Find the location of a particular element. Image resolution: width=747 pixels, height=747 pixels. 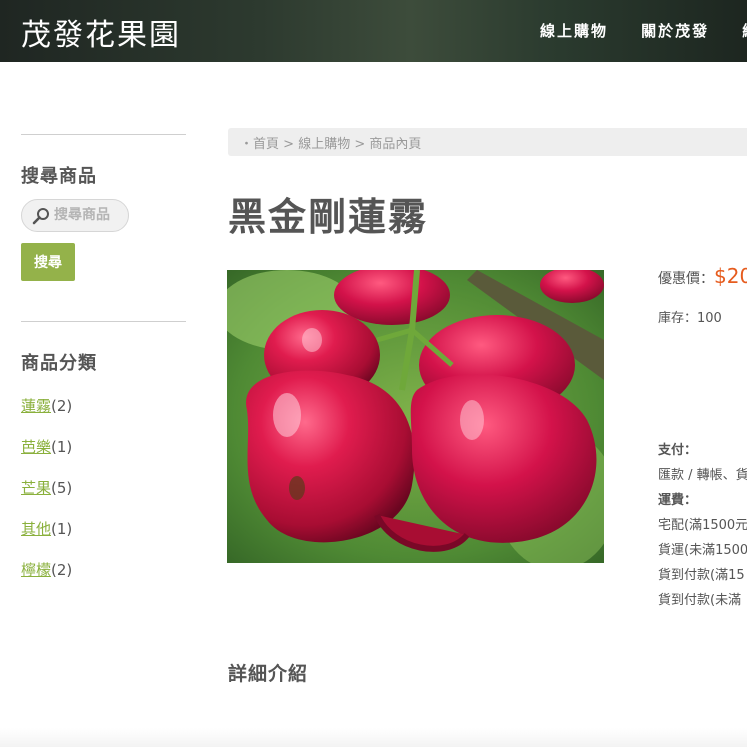

breadcrumb-current: 商品內頁 is located at coordinates (395, 144).